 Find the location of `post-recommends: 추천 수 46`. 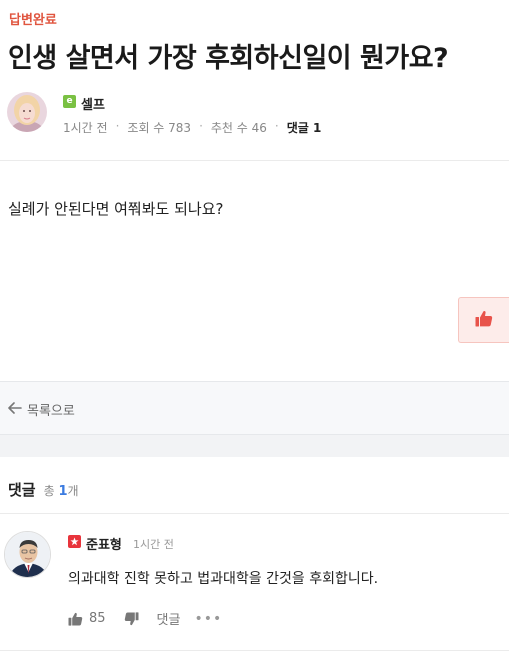

post-recommends: 추천 수 46 is located at coordinates (238, 128).